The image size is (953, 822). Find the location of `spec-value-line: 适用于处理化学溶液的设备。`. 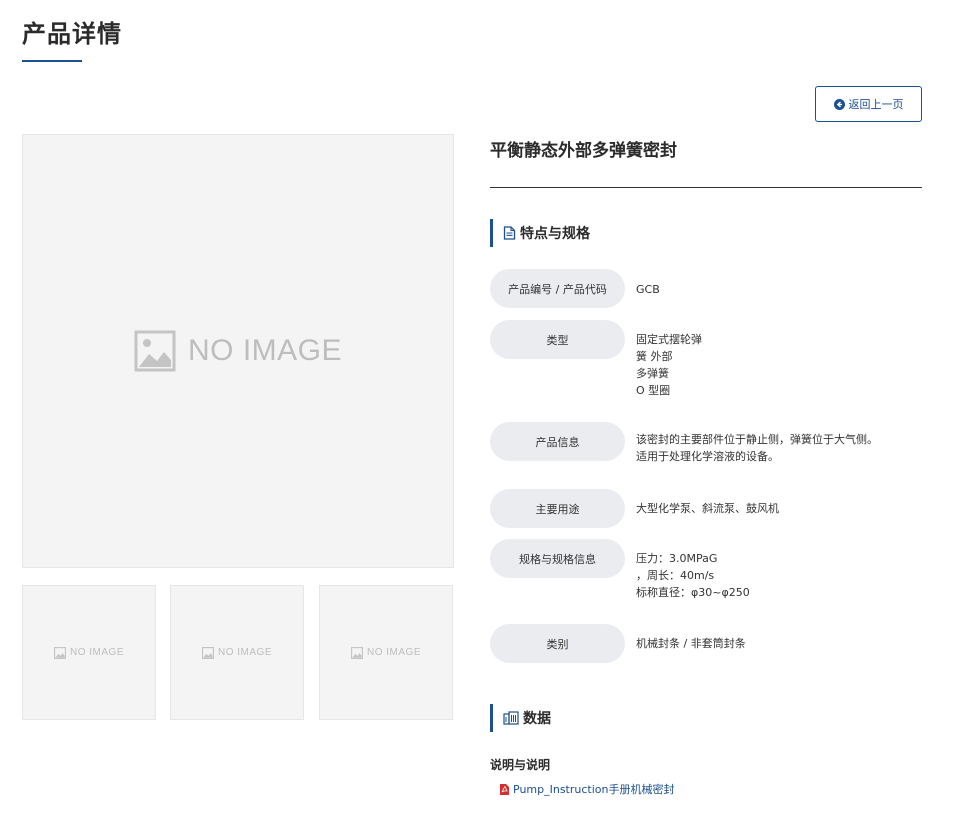

spec-value-line: 适用于处理化学溶液的设备。 is located at coordinates (707, 456).